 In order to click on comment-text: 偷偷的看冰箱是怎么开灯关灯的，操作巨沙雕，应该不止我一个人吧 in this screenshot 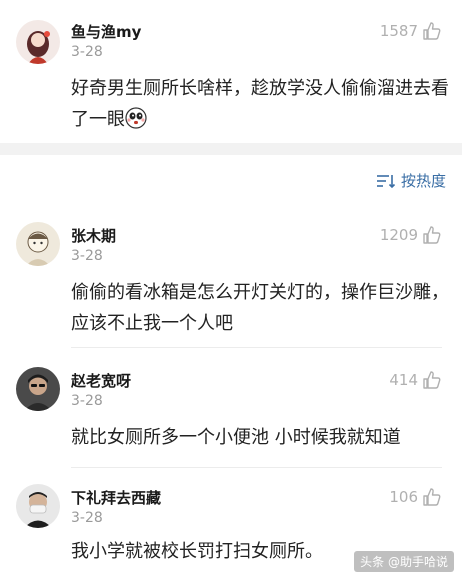, I will do `click(260, 308)`.